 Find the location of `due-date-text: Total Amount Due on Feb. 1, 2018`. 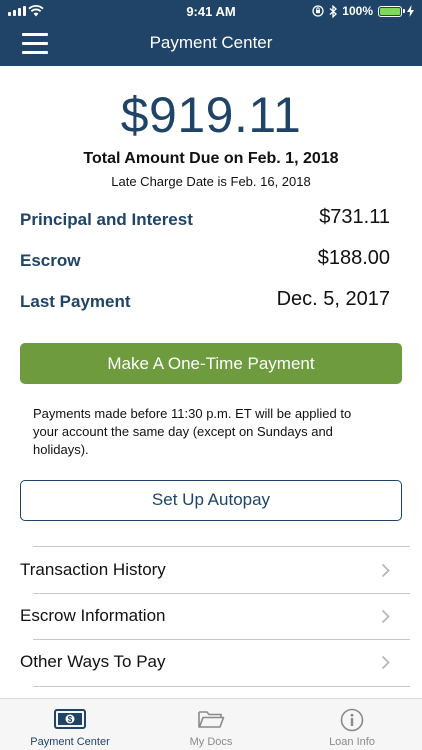

due-date-text: Total Amount Due on Feb. 1, 2018 is located at coordinates (211, 158).